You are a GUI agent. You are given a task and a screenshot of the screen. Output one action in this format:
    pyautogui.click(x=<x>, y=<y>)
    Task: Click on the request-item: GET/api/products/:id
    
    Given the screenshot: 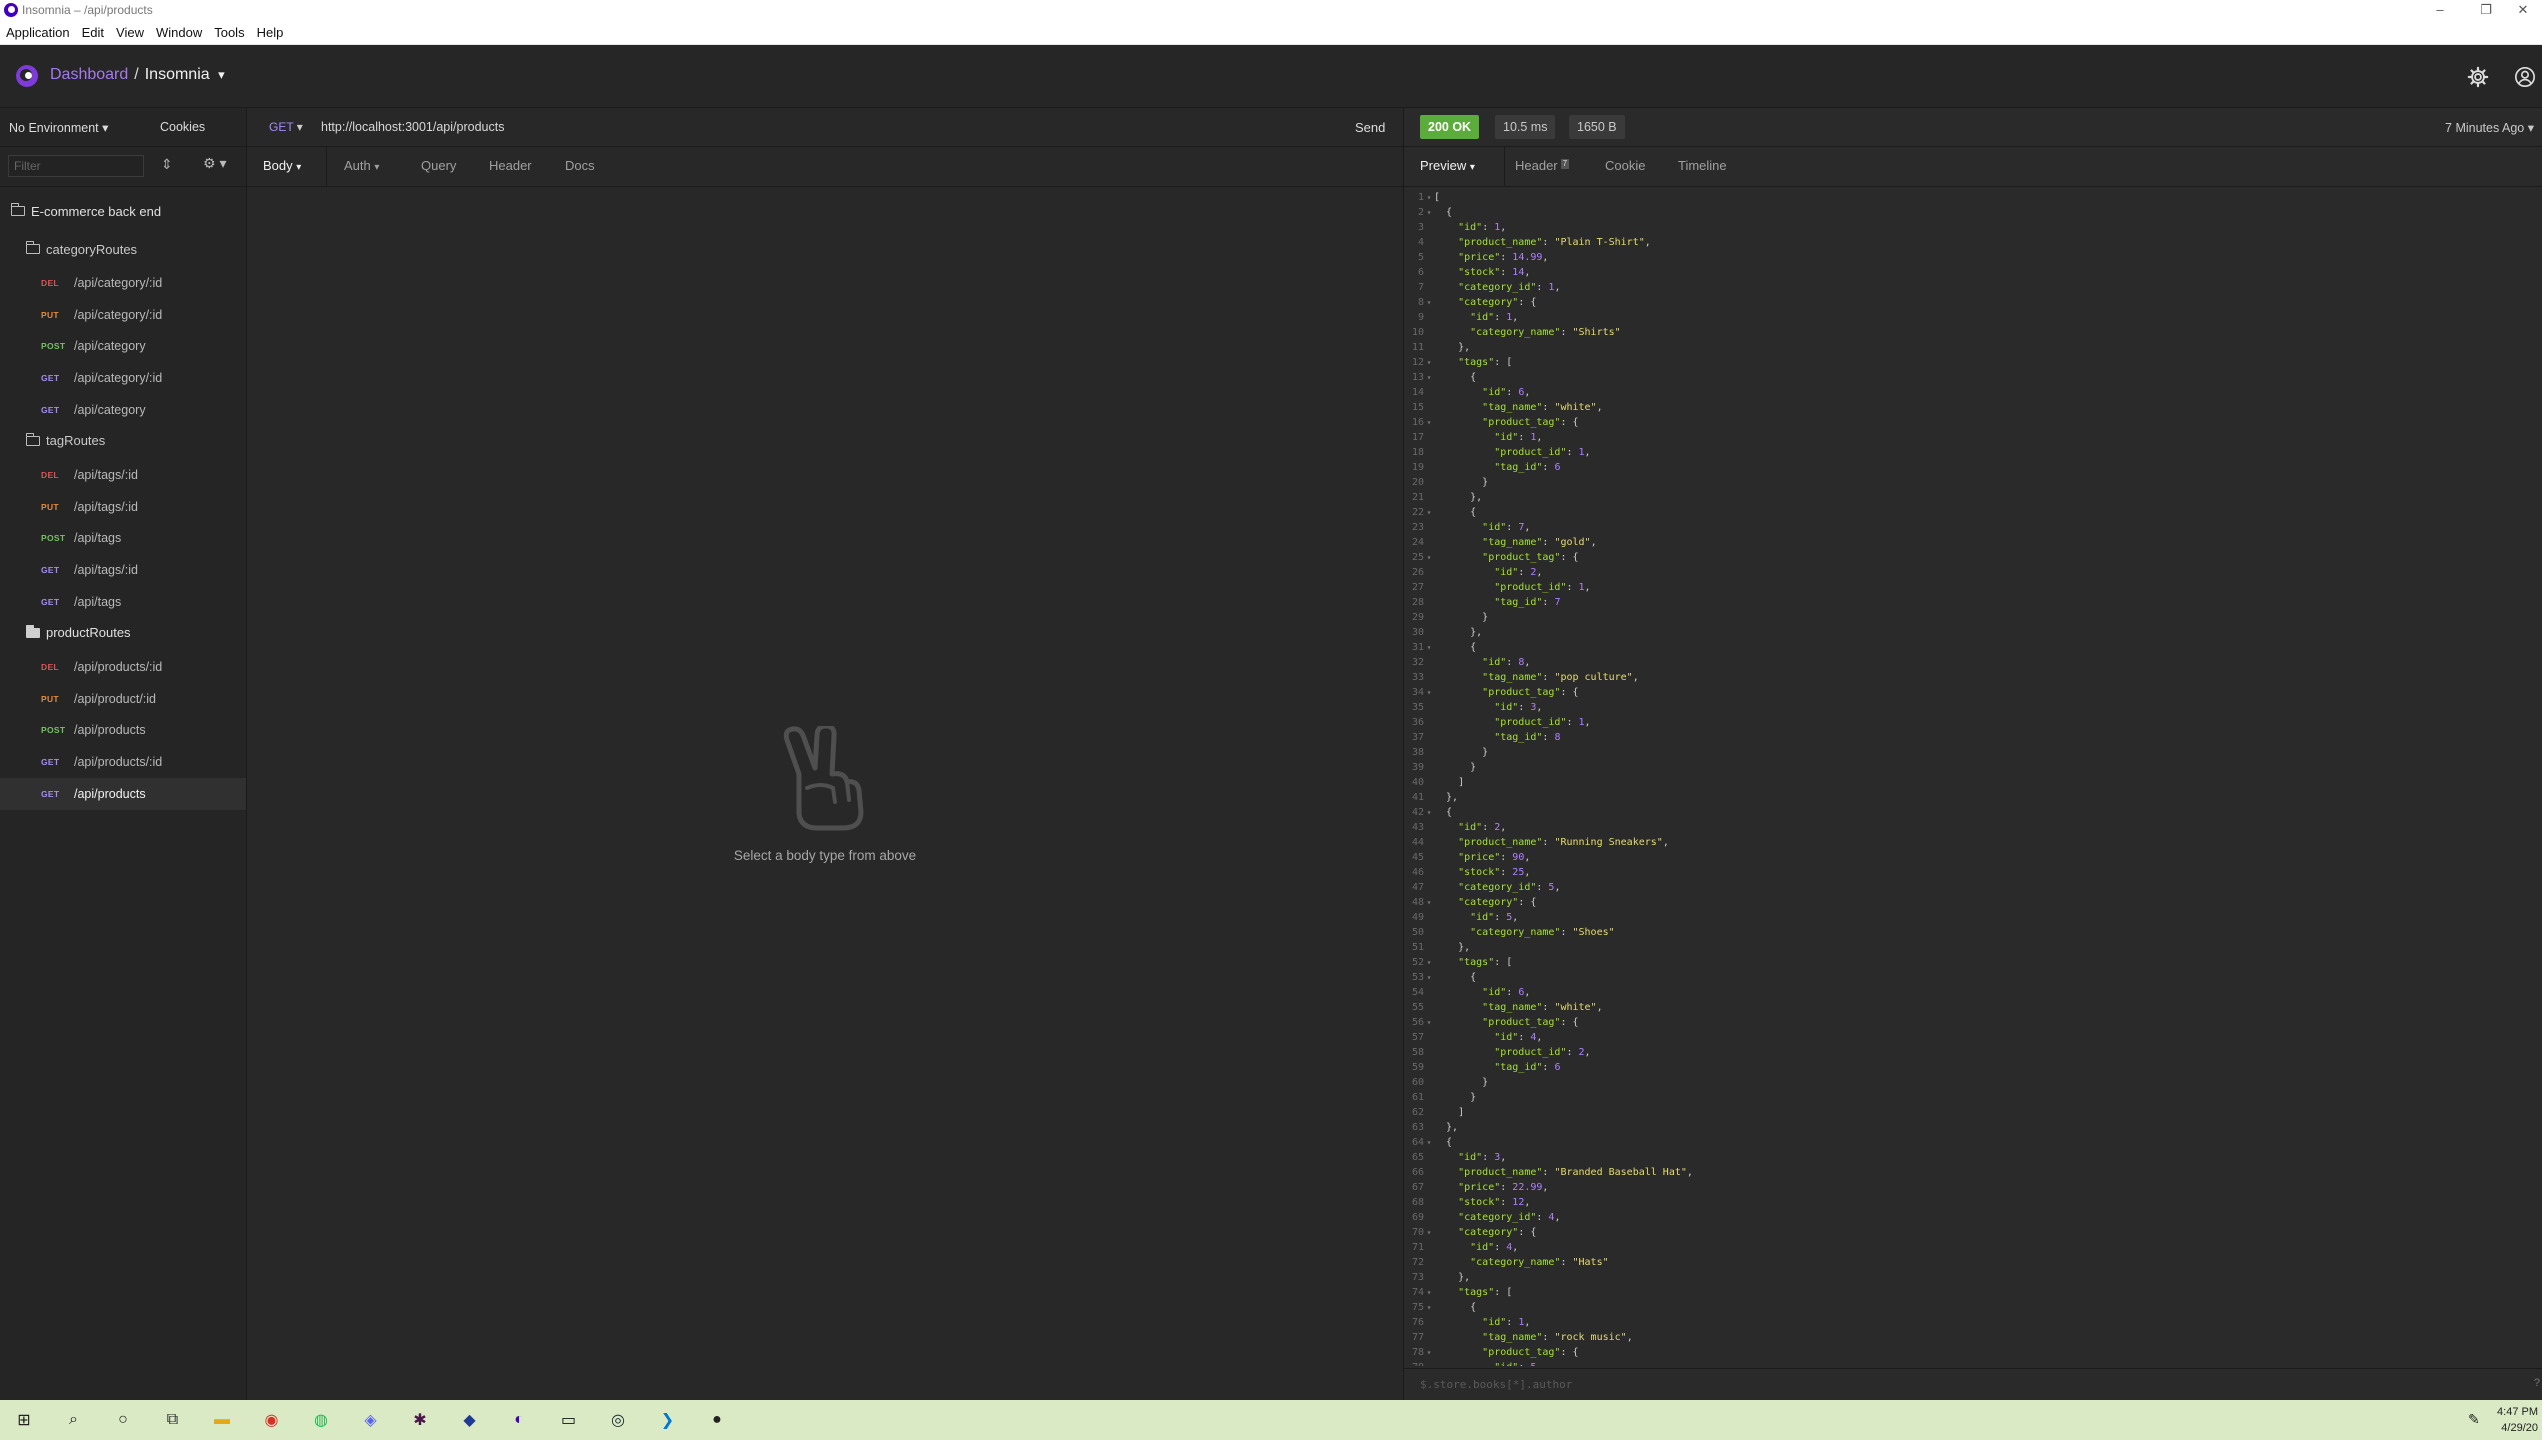 What is the action you would take?
    pyautogui.click(x=123, y=762)
    